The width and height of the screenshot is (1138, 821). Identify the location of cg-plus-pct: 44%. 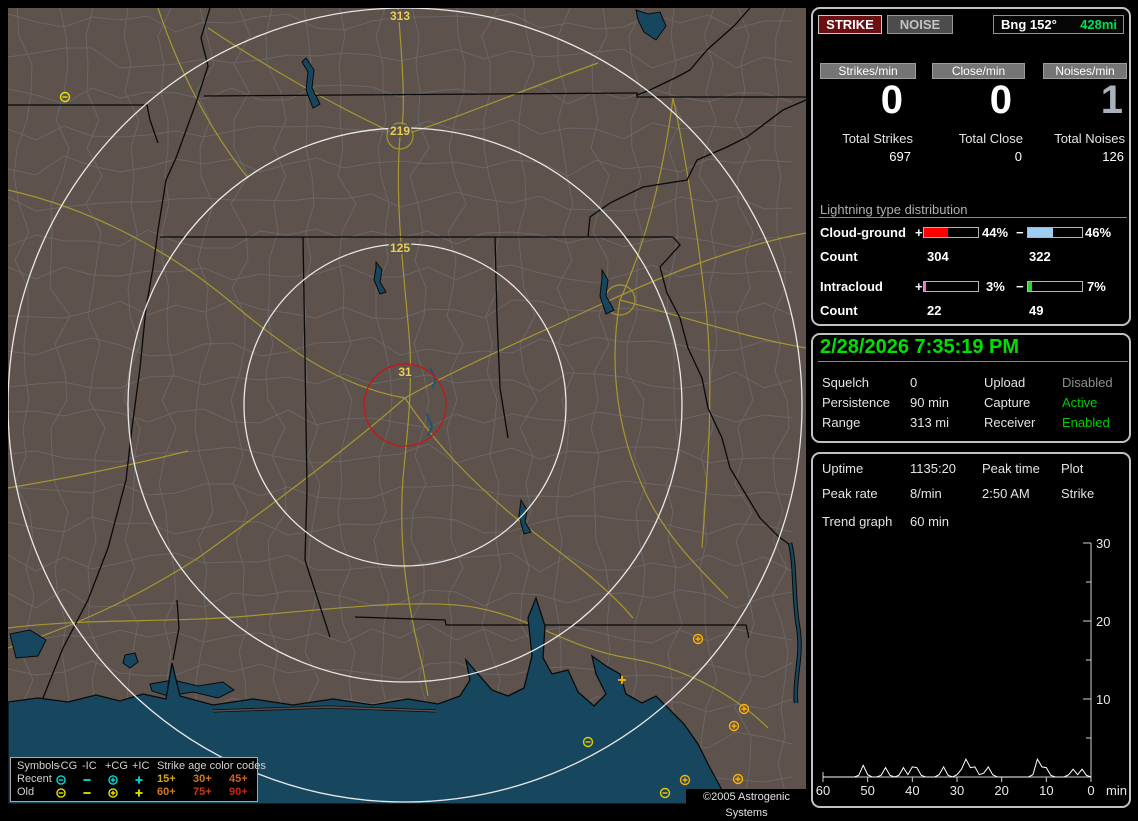
(995, 232).